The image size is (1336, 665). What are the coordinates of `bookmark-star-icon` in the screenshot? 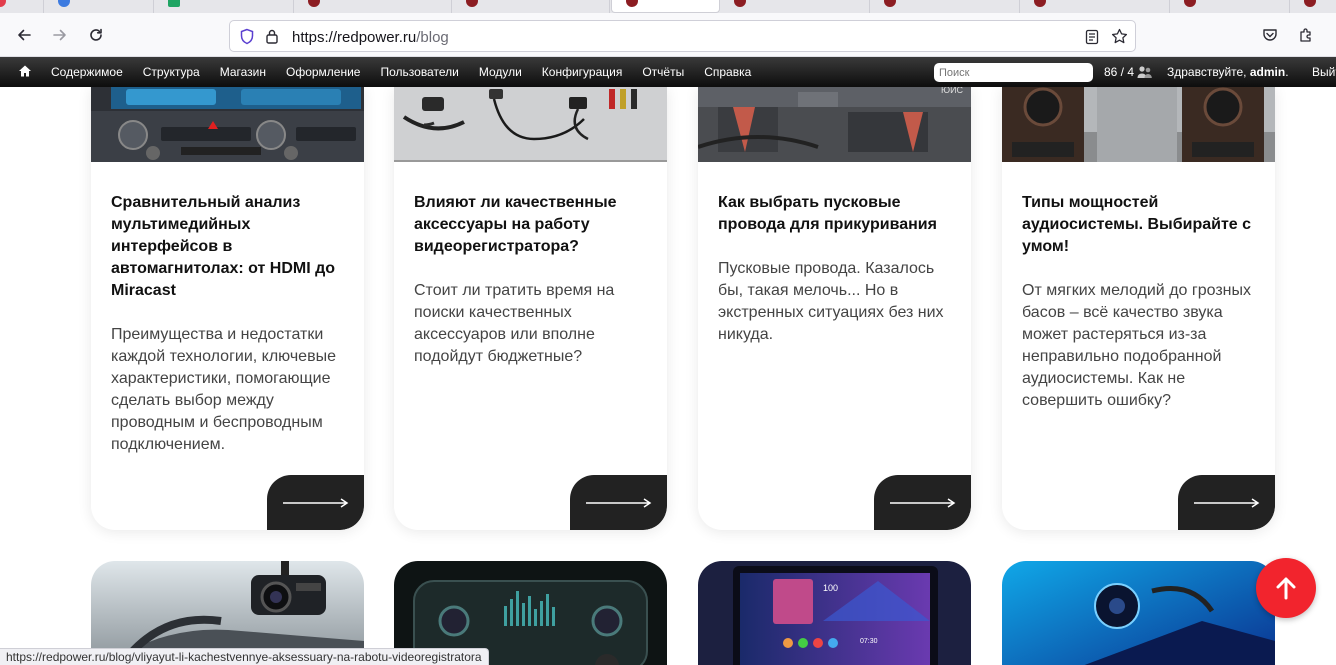 It's located at (1119, 36).